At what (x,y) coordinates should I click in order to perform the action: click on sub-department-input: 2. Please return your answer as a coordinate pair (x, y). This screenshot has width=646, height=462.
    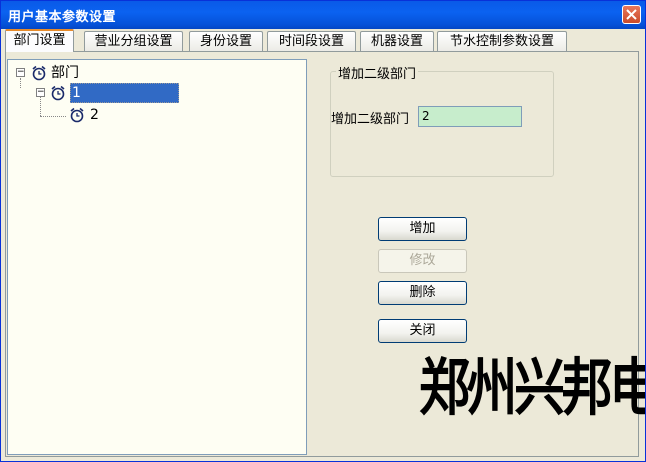
    Looking at the image, I should click on (470, 116).